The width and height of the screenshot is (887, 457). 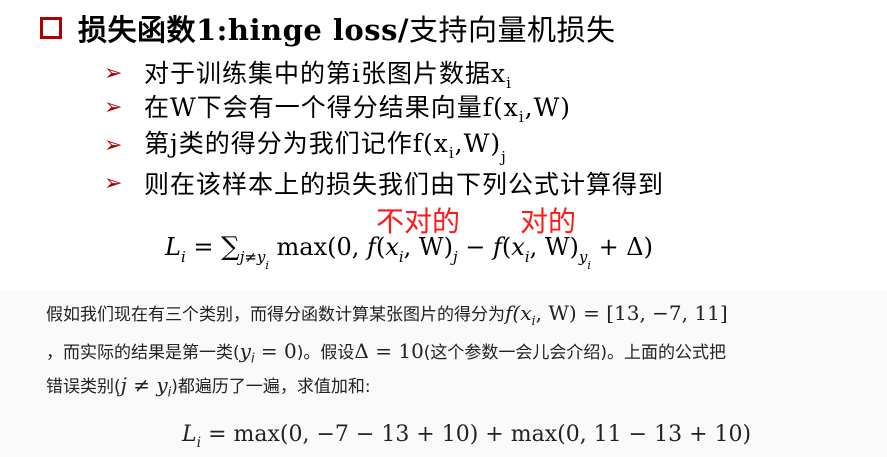 I want to click on bullet-item: ➢ 在W下会有一个得分结果向量f(xi,W), so click(x=338, y=107).